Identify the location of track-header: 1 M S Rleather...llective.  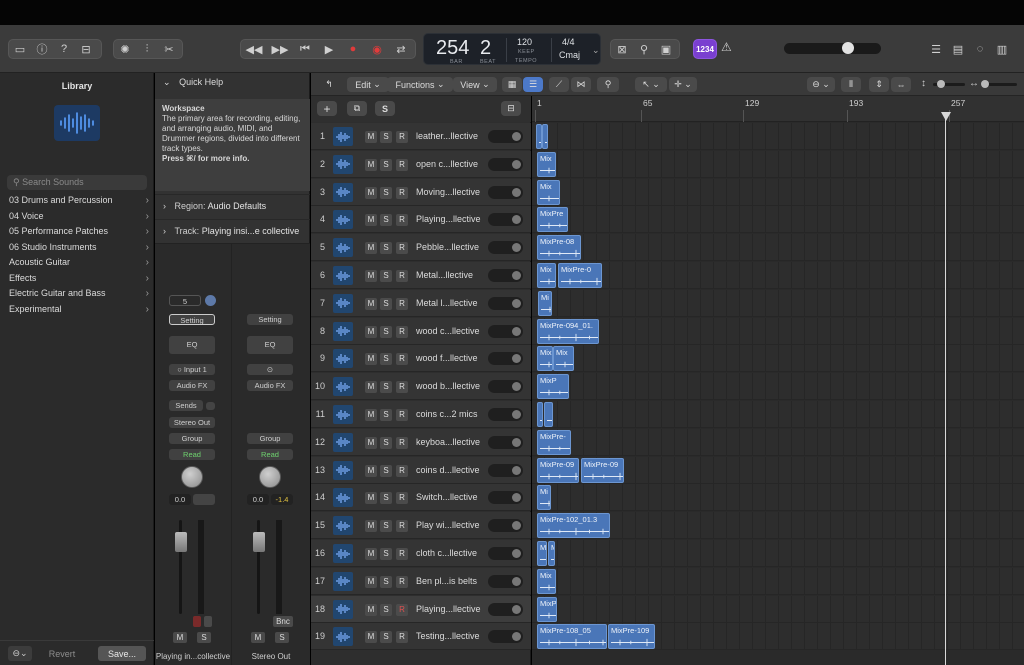
(421, 136).